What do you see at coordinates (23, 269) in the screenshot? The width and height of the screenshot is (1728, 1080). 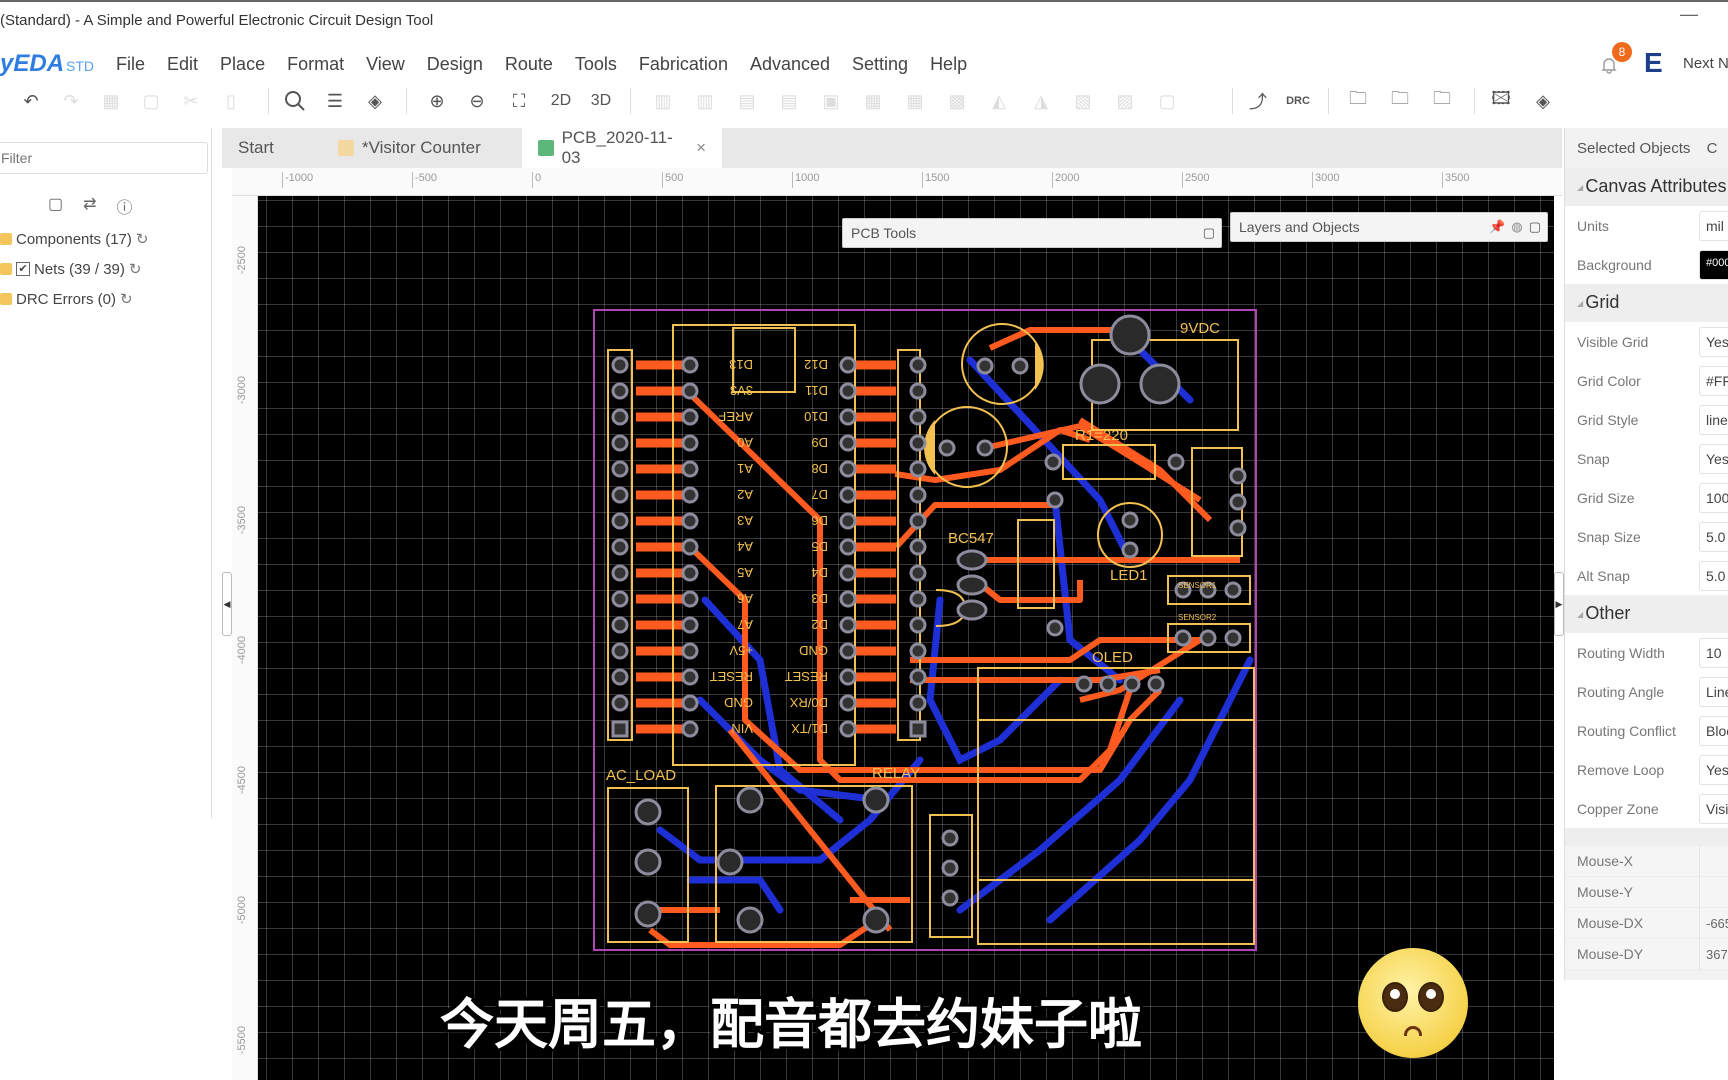 I see `nets-checkbox: ✔` at bounding box center [23, 269].